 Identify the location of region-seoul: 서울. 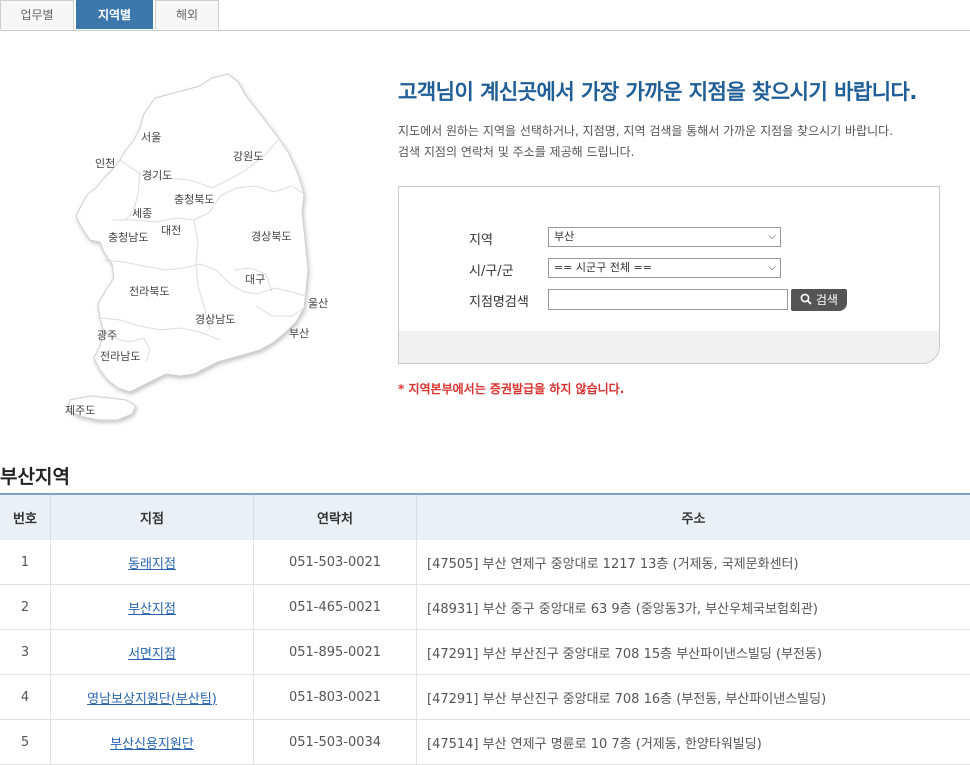
(151, 137).